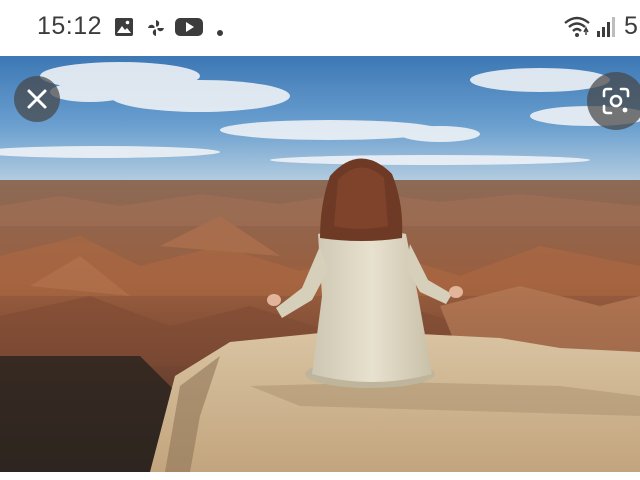 The image size is (640, 480). What do you see at coordinates (577, 29) in the screenshot?
I see `wifi-icon` at bounding box center [577, 29].